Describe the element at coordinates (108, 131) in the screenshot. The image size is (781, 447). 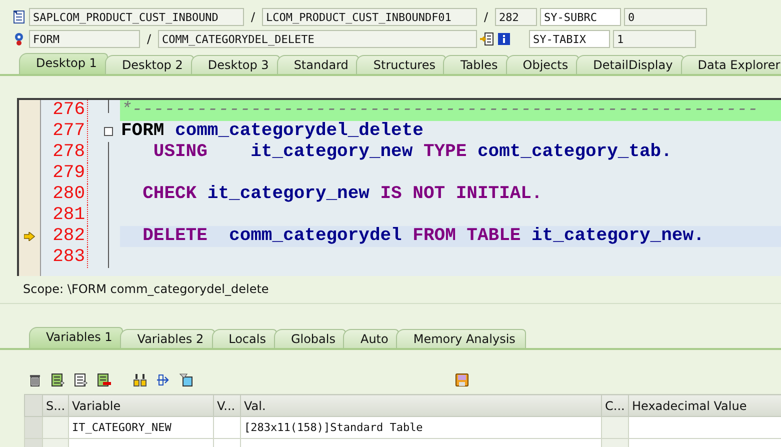
I see `collapse-icon` at that location.